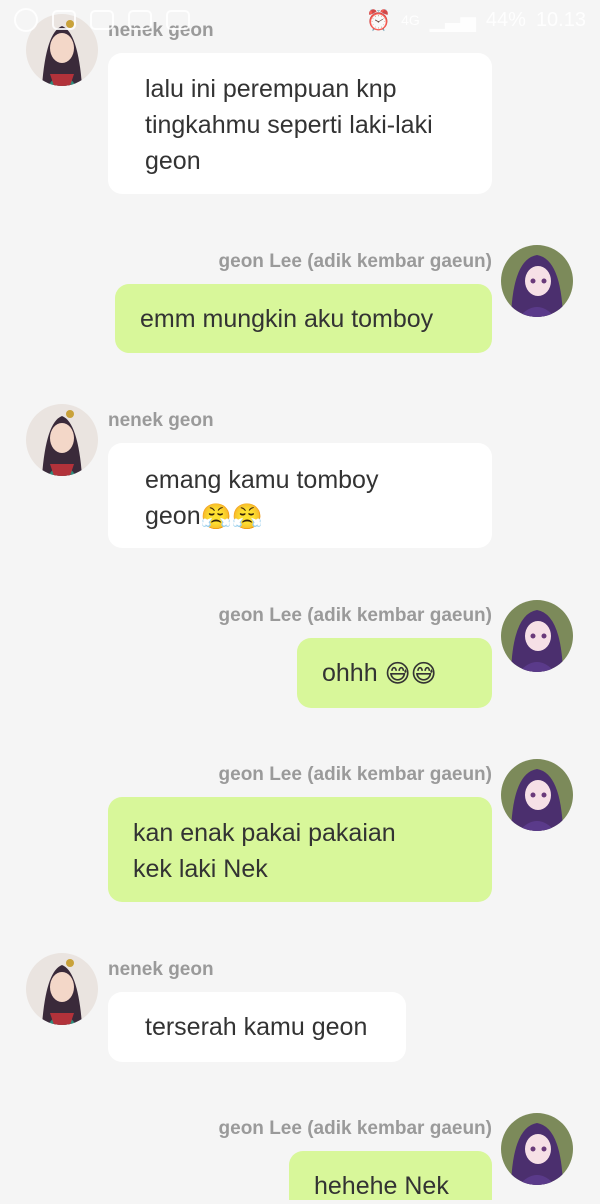 The height and width of the screenshot is (1204, 600). Describe the element at coordinates (379, 673) in the screenshot. I see `message-text: ohhh 😅😅` at that location.